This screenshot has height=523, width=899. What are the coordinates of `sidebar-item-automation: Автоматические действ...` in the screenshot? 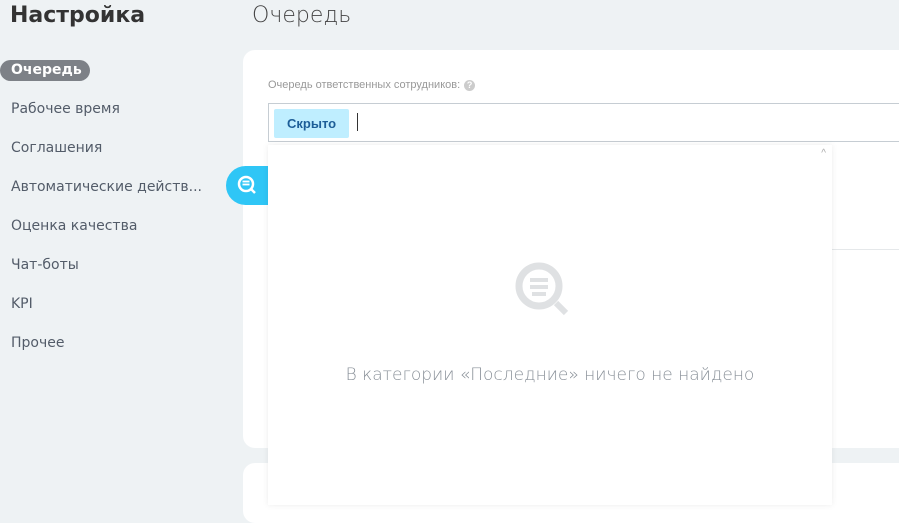 It's located at (101, 195).